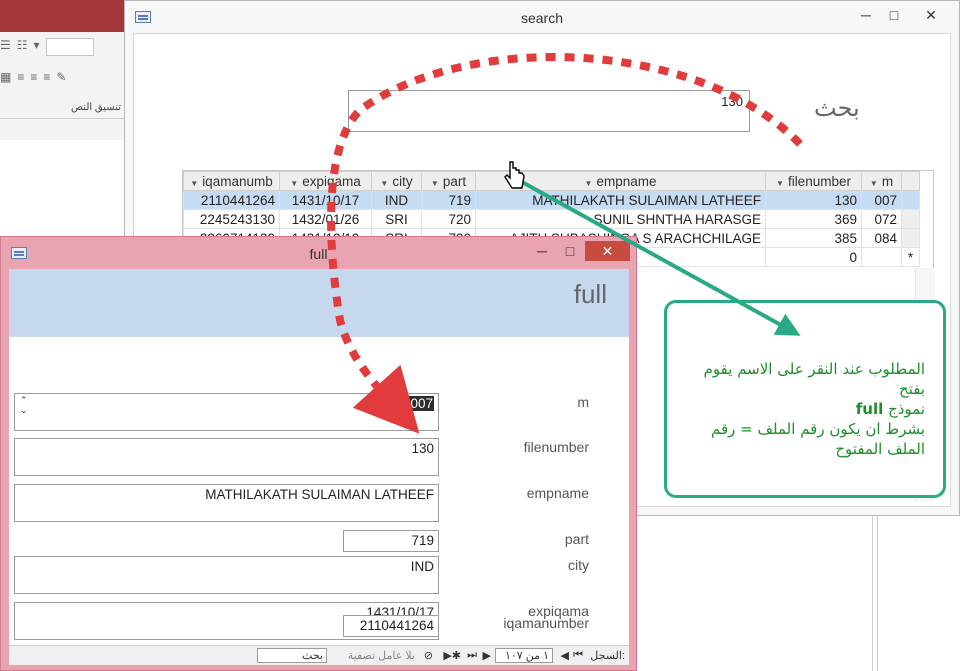 The image size is (960, 671). What do you see at coordinates (590, 294) in the screenshot?
I see `form-title: full` at bounding box center [590, 294].